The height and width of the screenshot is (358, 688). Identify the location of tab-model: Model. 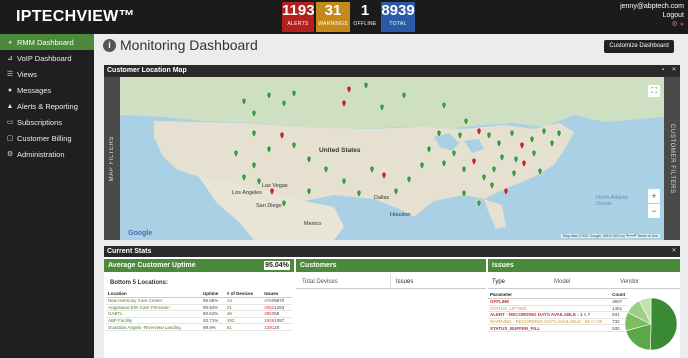
(562, 282).